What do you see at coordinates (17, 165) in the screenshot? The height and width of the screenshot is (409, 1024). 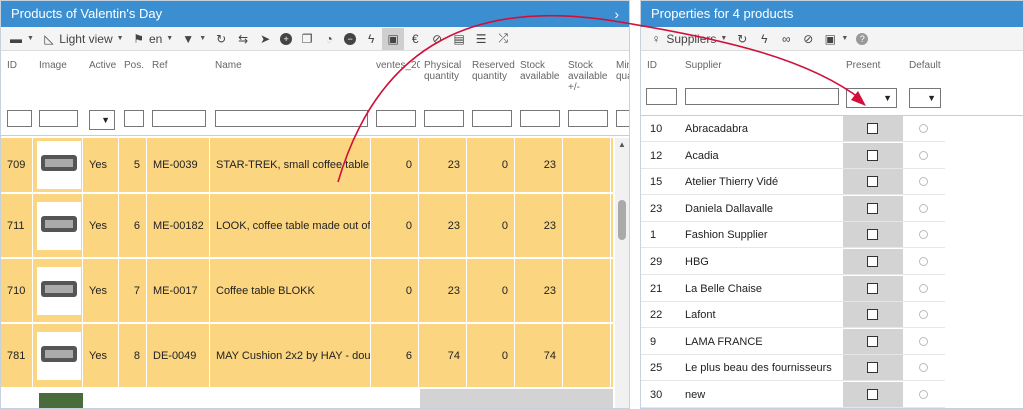 I see `cell-id: 709` at bounding box center [17, 165].